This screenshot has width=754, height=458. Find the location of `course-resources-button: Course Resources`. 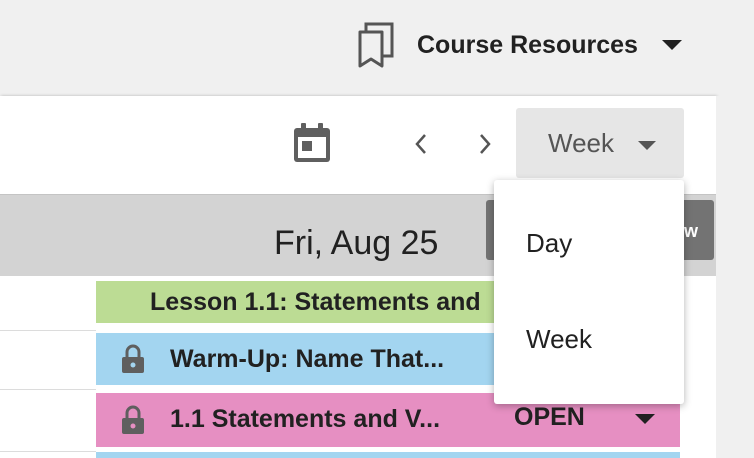

course-resources-button: Course Resources is located at coordinates (519, 45).